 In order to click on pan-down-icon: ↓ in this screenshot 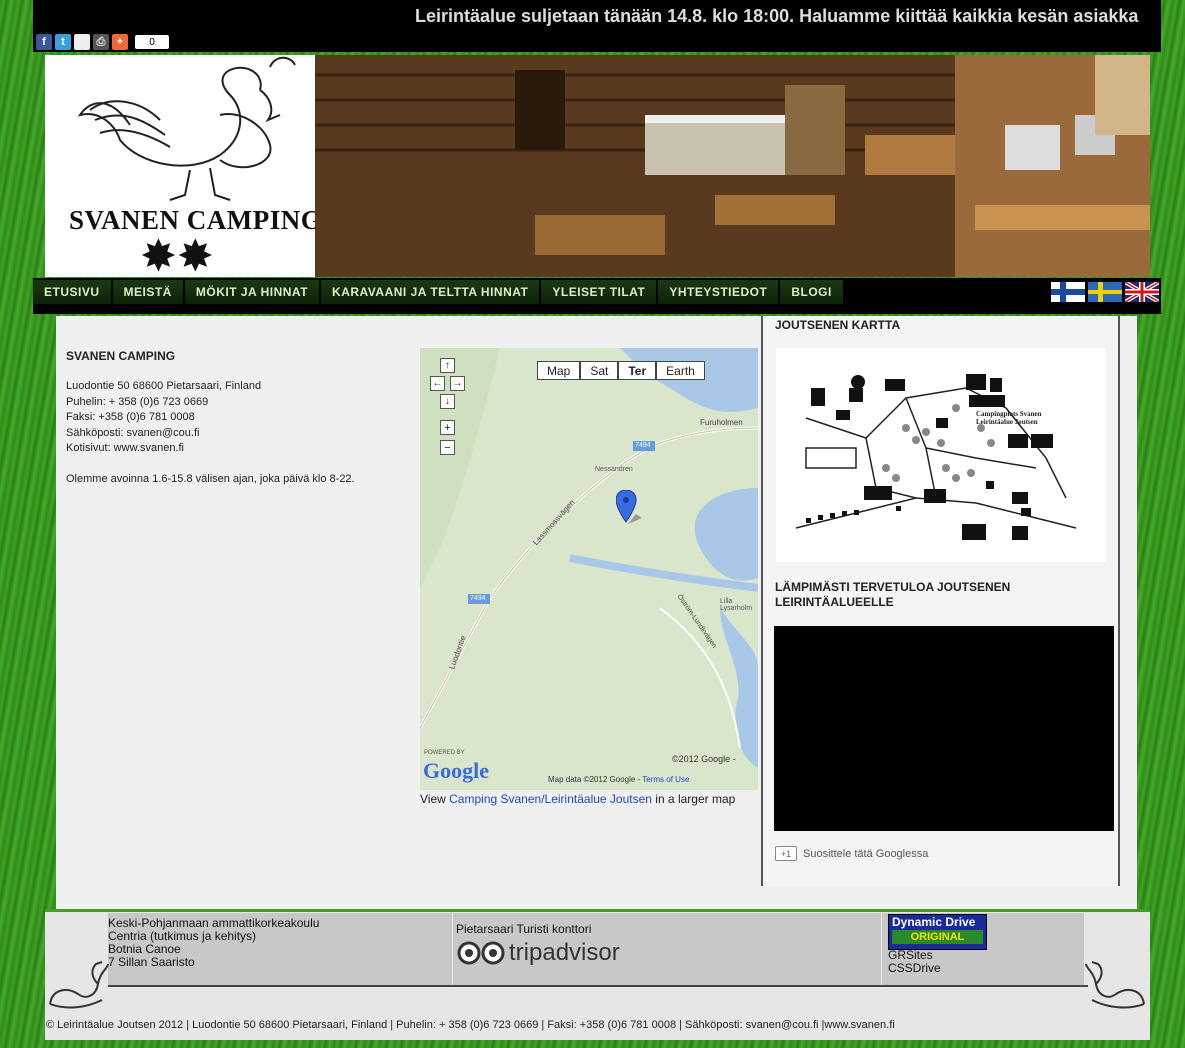, I will do `click(447, 401)`.